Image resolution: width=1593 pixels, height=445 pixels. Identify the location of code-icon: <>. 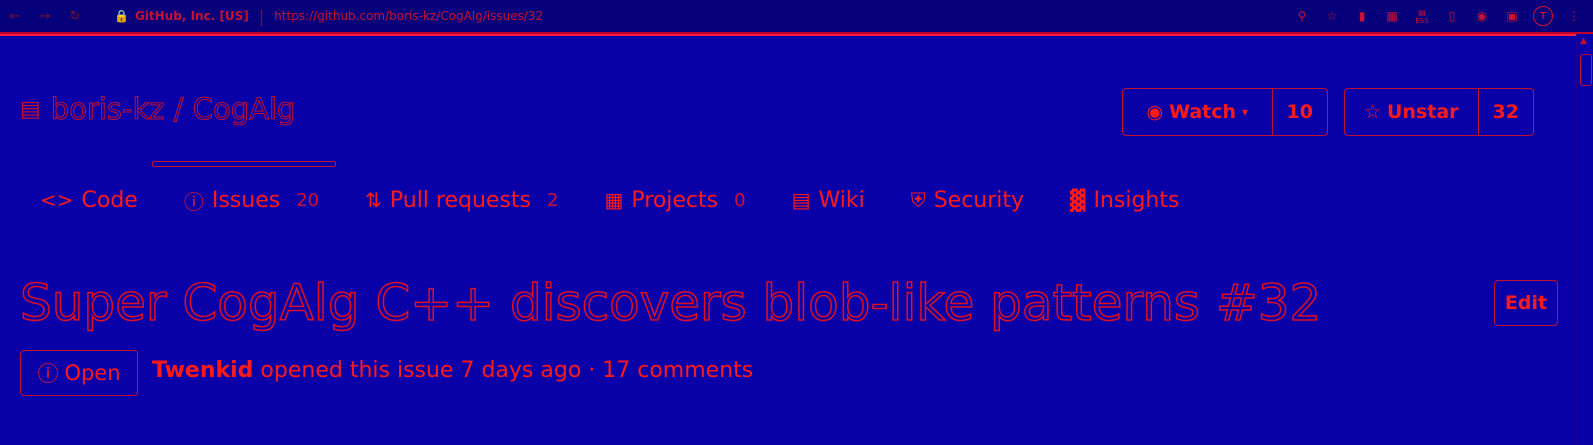
(57, 200).